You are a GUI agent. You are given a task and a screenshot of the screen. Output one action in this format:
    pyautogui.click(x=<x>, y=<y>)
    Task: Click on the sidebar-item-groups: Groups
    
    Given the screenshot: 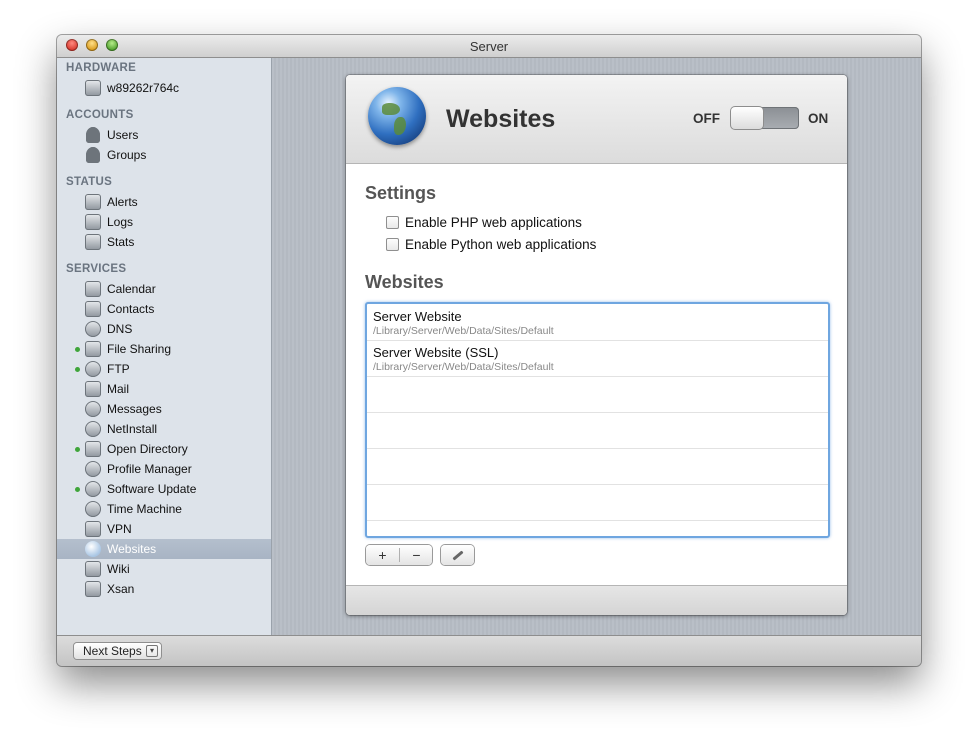 What is the action you would take?
    pyautogui.click(x=164, y=155)
    